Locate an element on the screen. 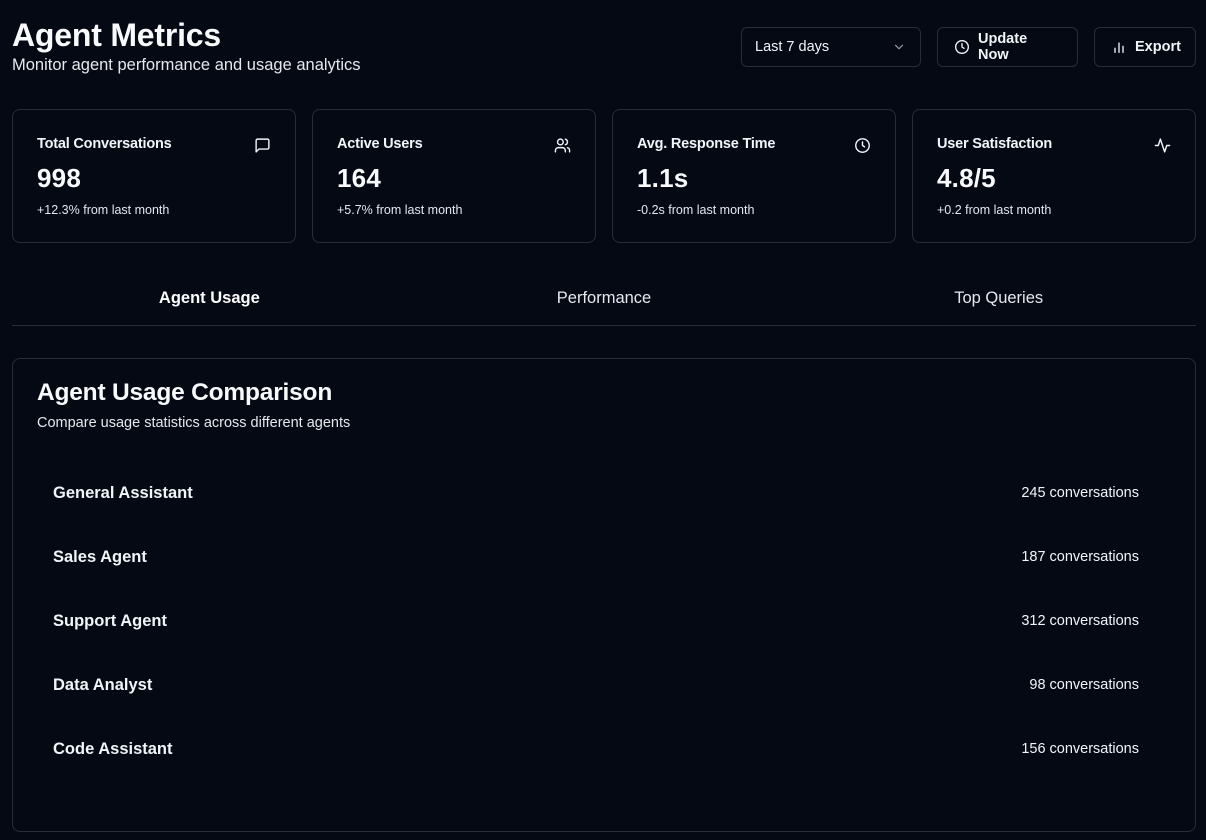  agent-name: Code Assistant is located at coordinates (113, 748).